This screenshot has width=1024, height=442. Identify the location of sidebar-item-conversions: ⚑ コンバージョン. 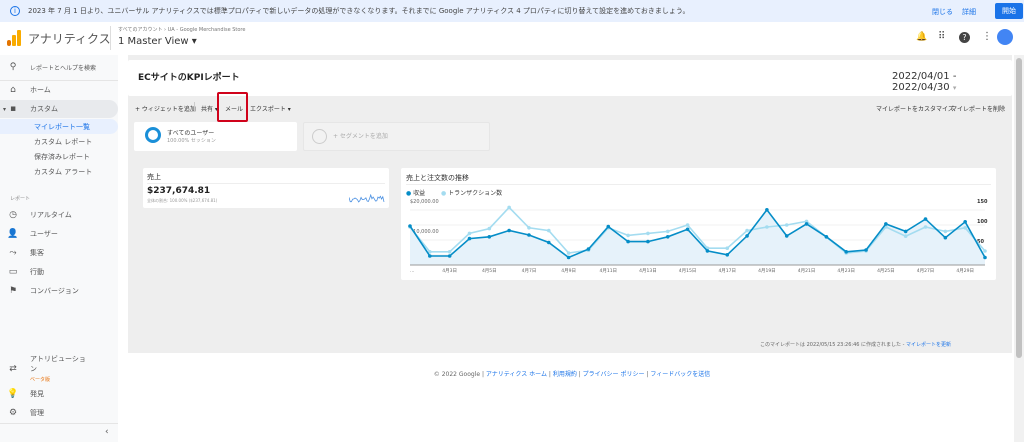
(59, 291).